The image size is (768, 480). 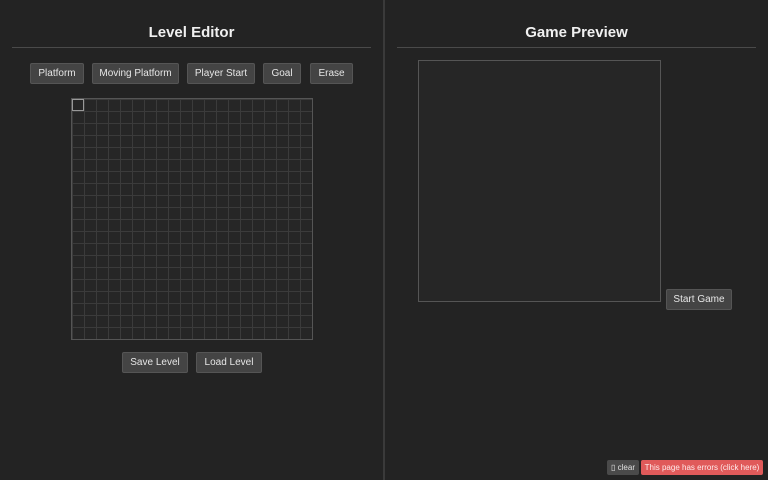 I want to click on grid-cursor-cell, so click(x=78, y=105).